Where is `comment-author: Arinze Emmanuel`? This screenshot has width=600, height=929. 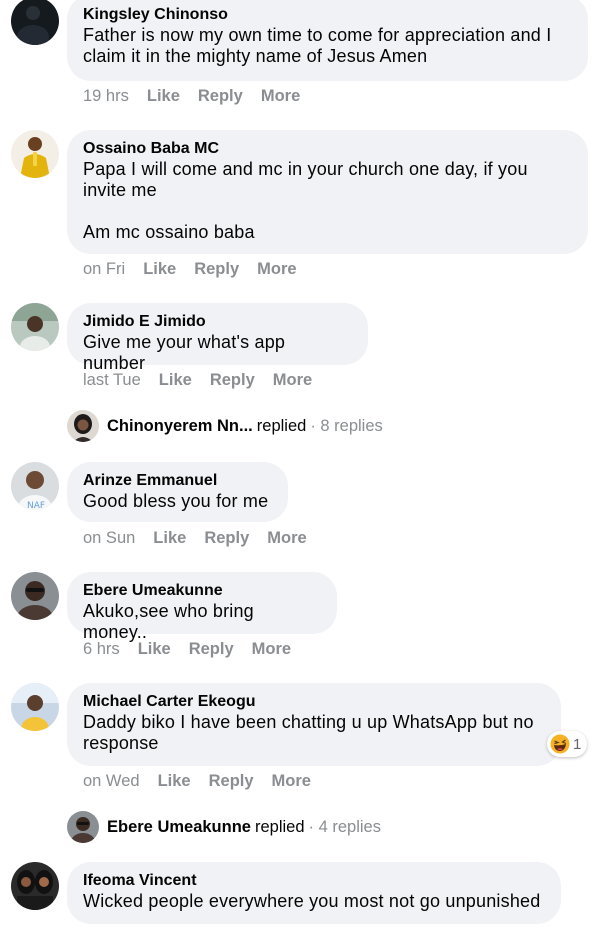 comment-author: Arinze Emmanuel is located at coordinates (177, 481).